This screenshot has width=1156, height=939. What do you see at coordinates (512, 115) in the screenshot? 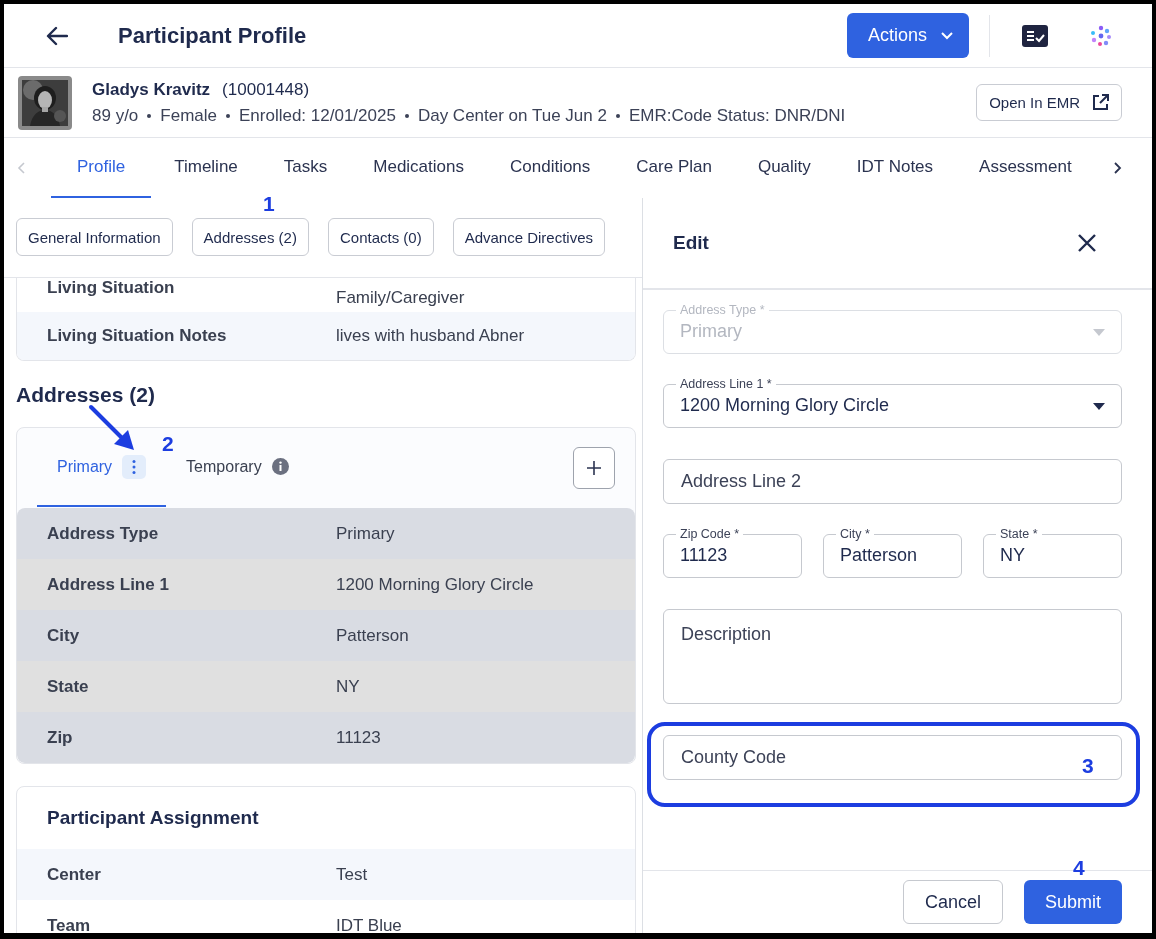
I see `participant-detail: Day Center on Tue Jun 2` at bounding box center [512, 115].